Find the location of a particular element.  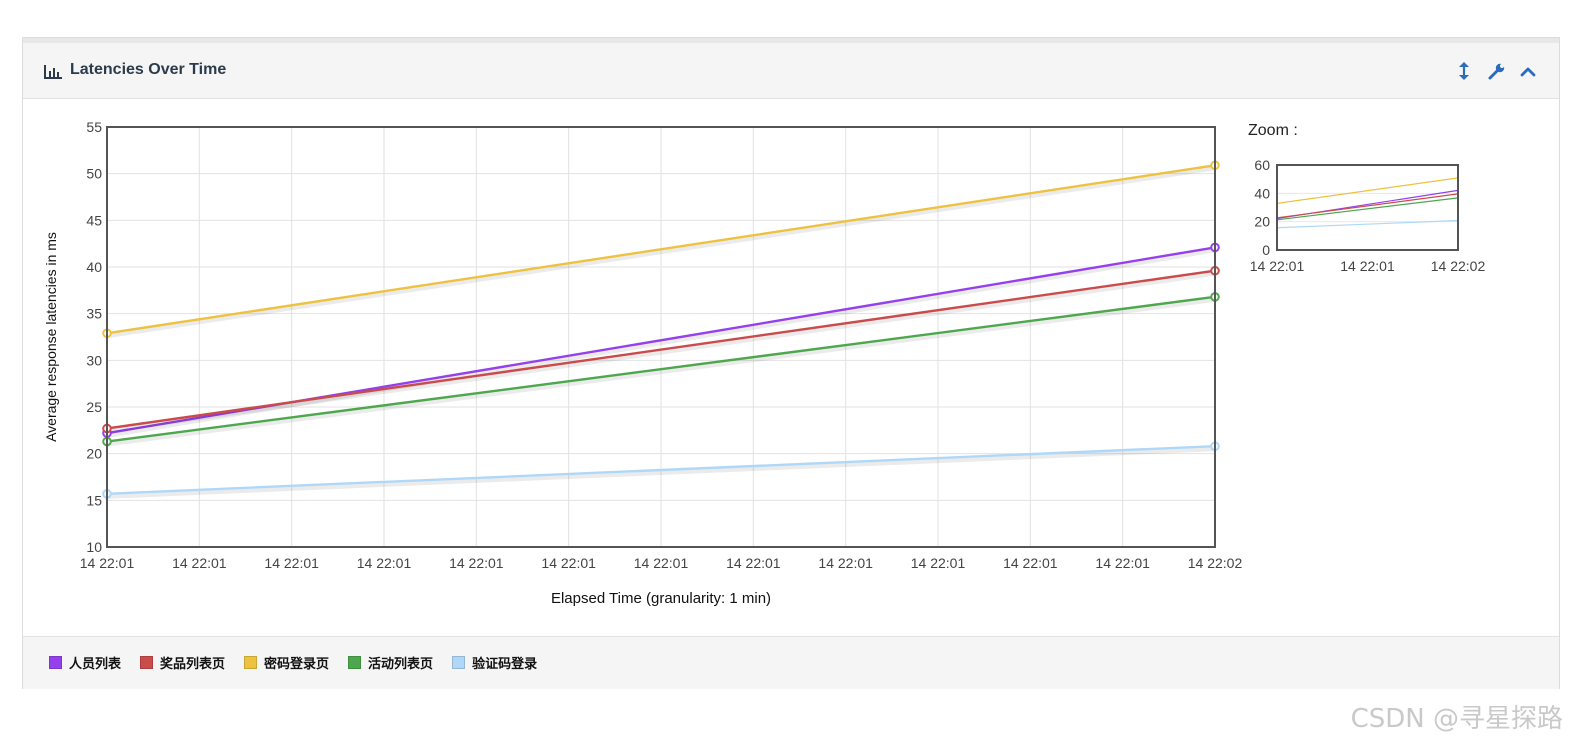

legend-item: 奖品列表页 is located at coordinates (182, 662).